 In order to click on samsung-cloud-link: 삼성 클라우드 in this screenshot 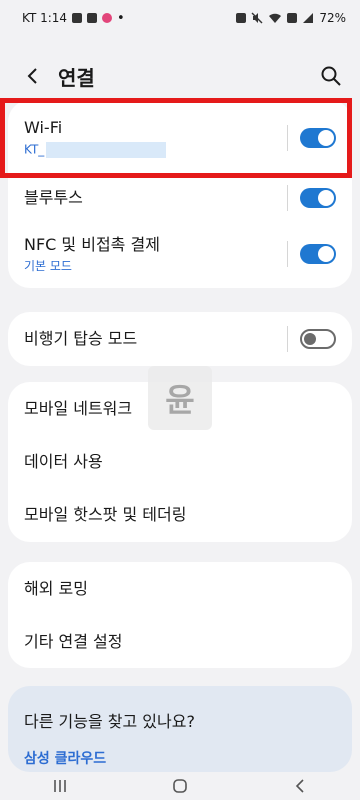, I will do `click(180, 758)`.